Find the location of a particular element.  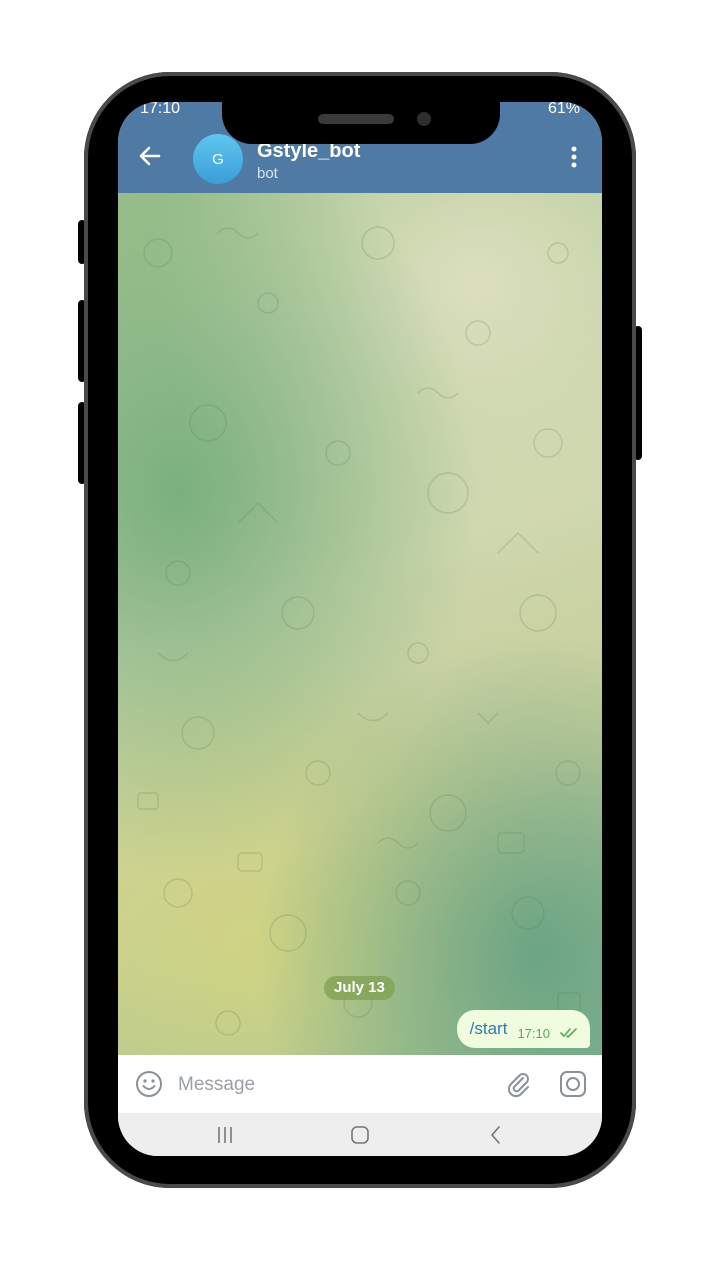

emoji-button is located at coordinates (149, 1084).